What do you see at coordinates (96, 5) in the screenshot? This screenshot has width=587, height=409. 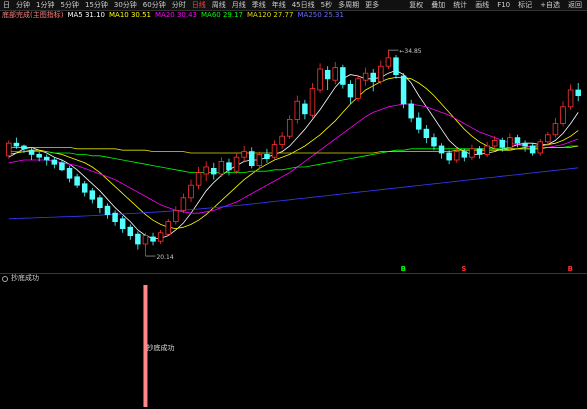 I see `period-button-4: 15分钟` at bounding box center [96, 5].